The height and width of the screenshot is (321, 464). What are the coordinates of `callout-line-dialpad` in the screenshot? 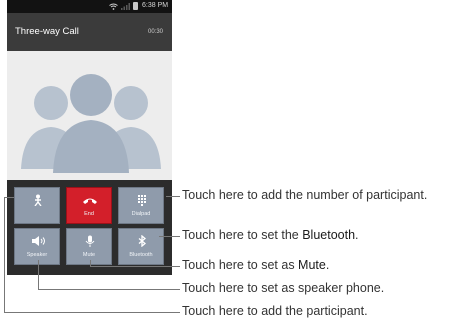 It's located at (173, 196).